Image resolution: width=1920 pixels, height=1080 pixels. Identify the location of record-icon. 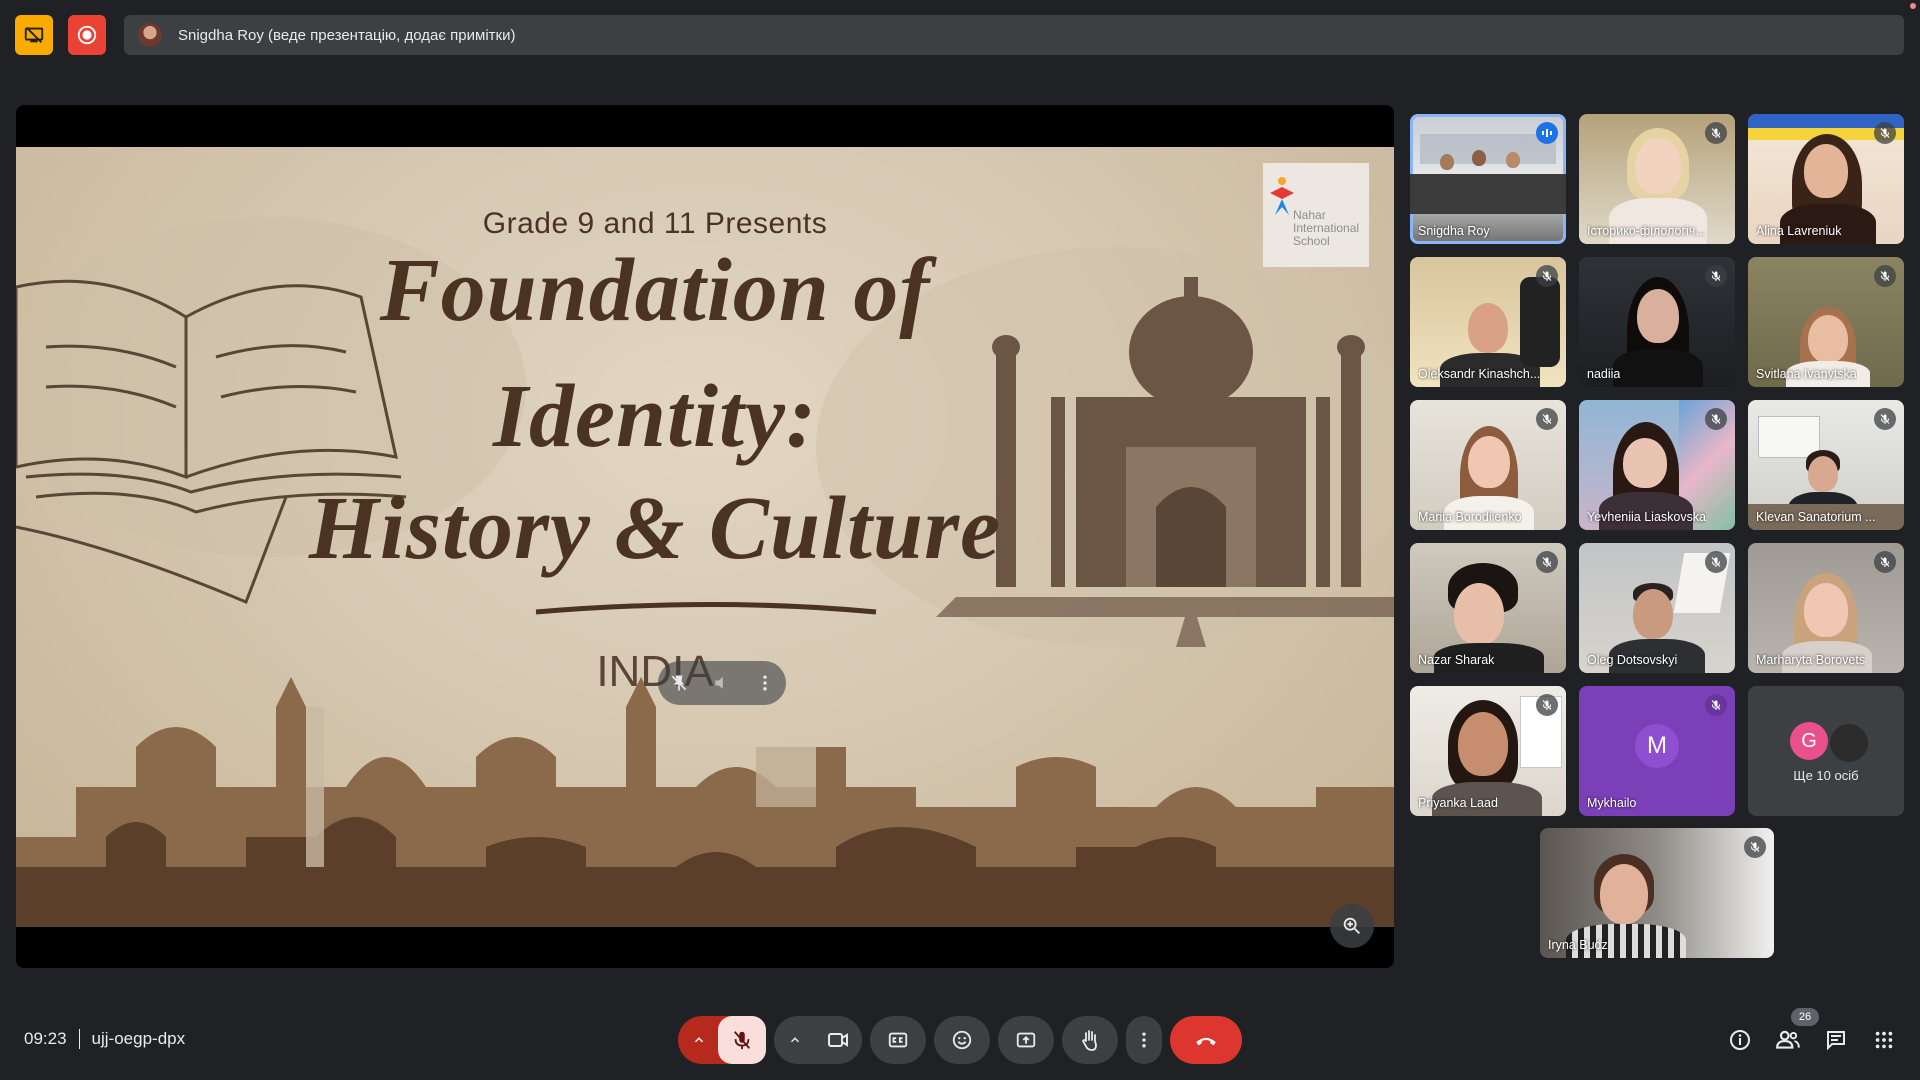
(87, 35).